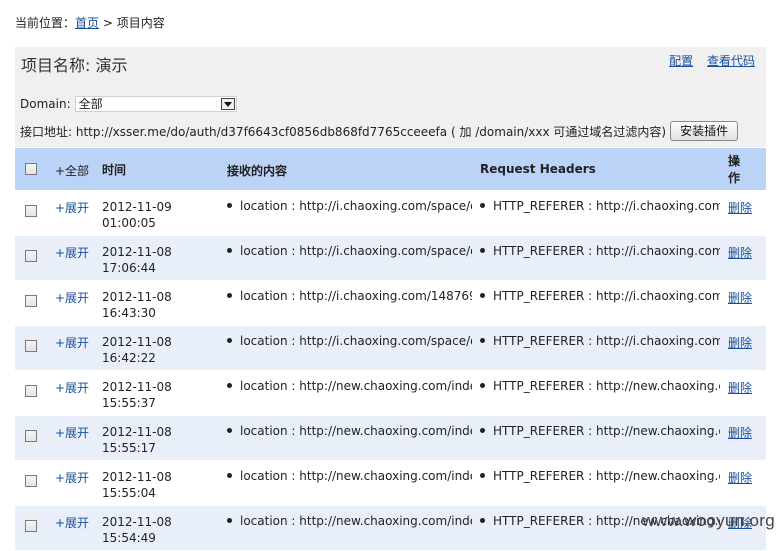 The height and width of the screenshot is (551, 779). I want to click on domain-select: 全部, so click(155, 104).